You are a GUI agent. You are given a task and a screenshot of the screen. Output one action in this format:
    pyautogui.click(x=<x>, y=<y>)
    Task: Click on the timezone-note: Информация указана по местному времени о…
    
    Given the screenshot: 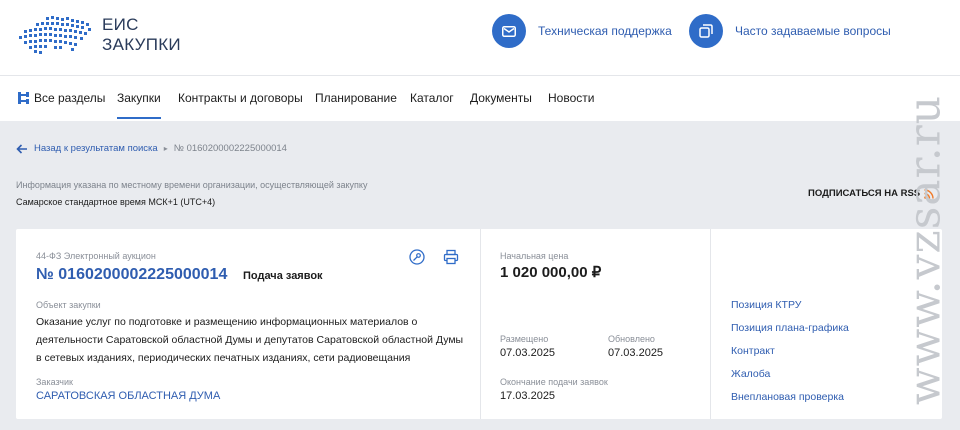 What is the action you would take?
    pyautogui.click(x=192, y=185)
    